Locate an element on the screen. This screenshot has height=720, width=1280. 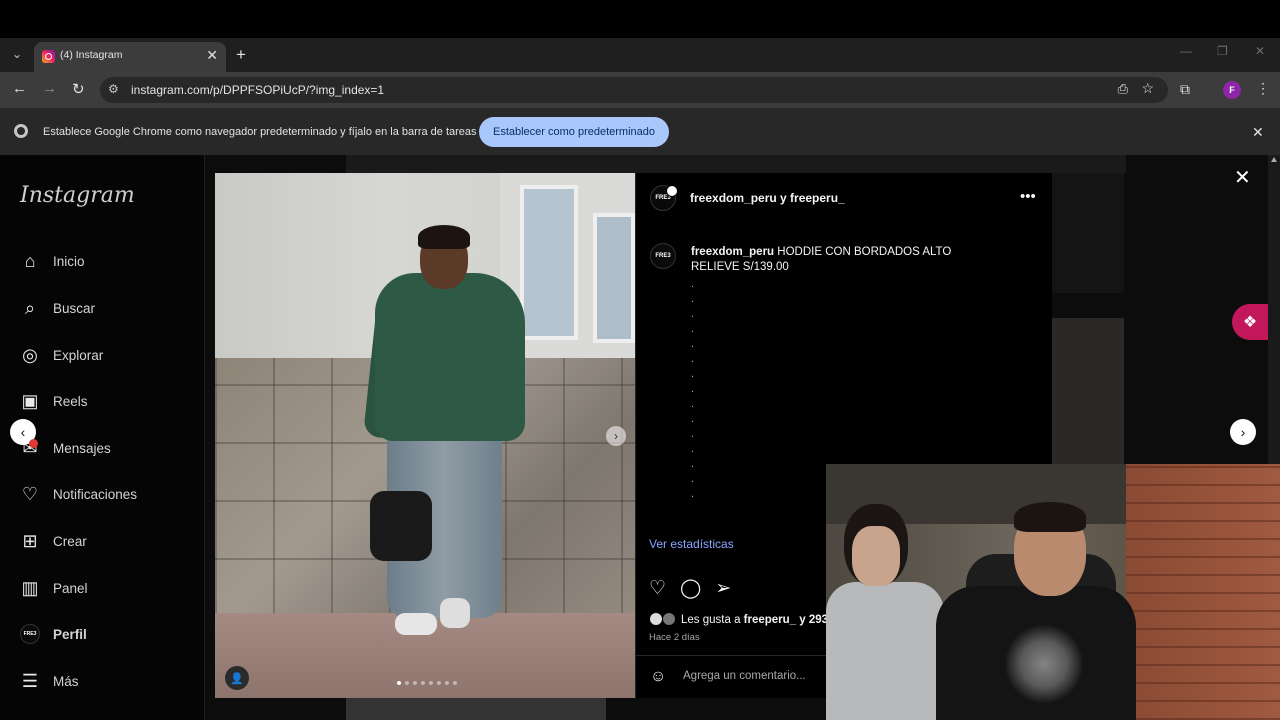
close-post-icon: ✕ is located at coordinates (1242, 177).